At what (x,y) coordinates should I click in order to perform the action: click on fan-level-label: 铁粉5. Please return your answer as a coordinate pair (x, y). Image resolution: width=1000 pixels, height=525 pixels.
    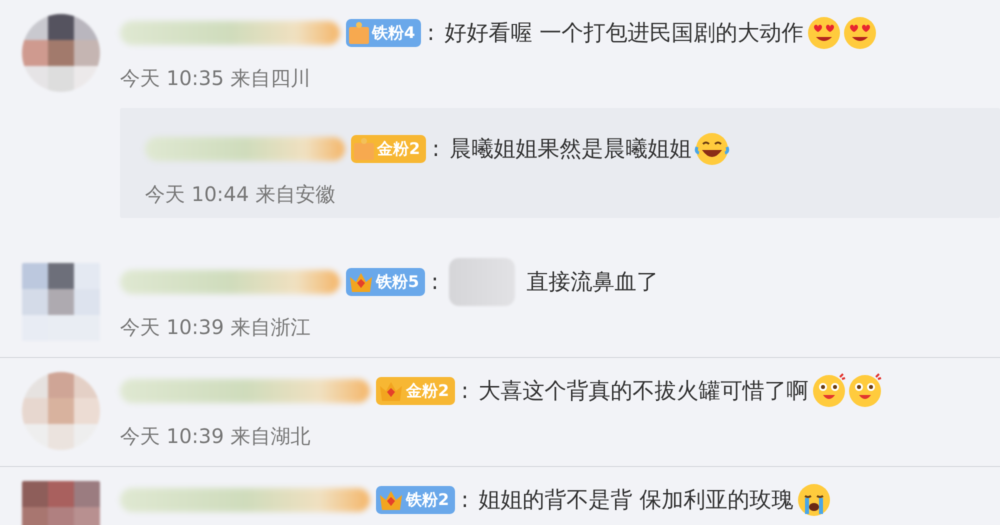
    Looking at the image, I should click on (398, 282).